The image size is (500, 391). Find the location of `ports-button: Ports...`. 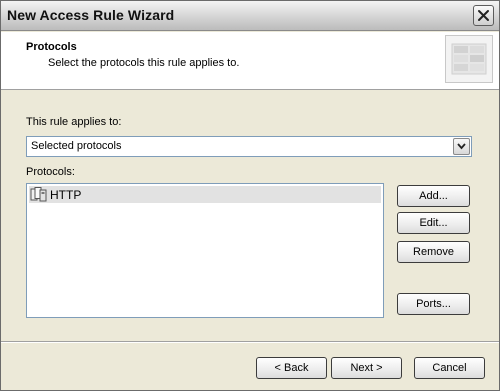

ports-button: Ports... is located at coordinates (433, 304).